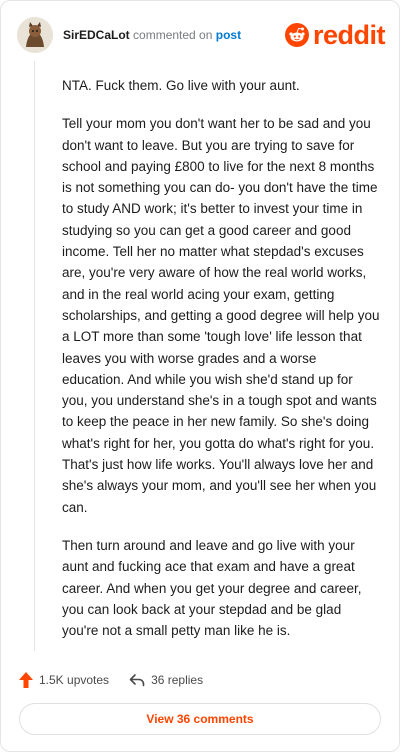 Image resolution: width=400 pixels, height=752 pixels. I want to click on comment-actions: 1.5K upvotes 36 replies, so click(111, 680).